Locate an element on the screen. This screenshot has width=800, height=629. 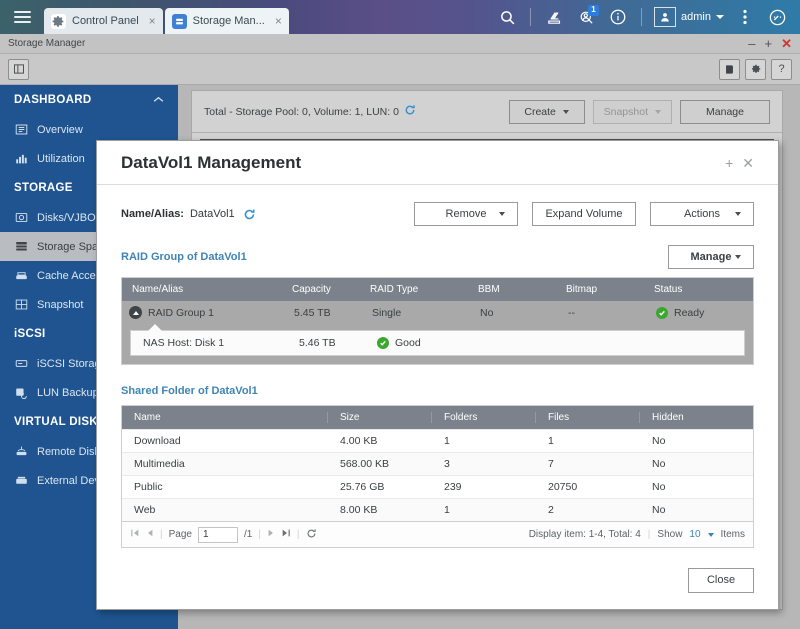
tab-control-panel: Control Panel × is located at coordinates (103, 21).